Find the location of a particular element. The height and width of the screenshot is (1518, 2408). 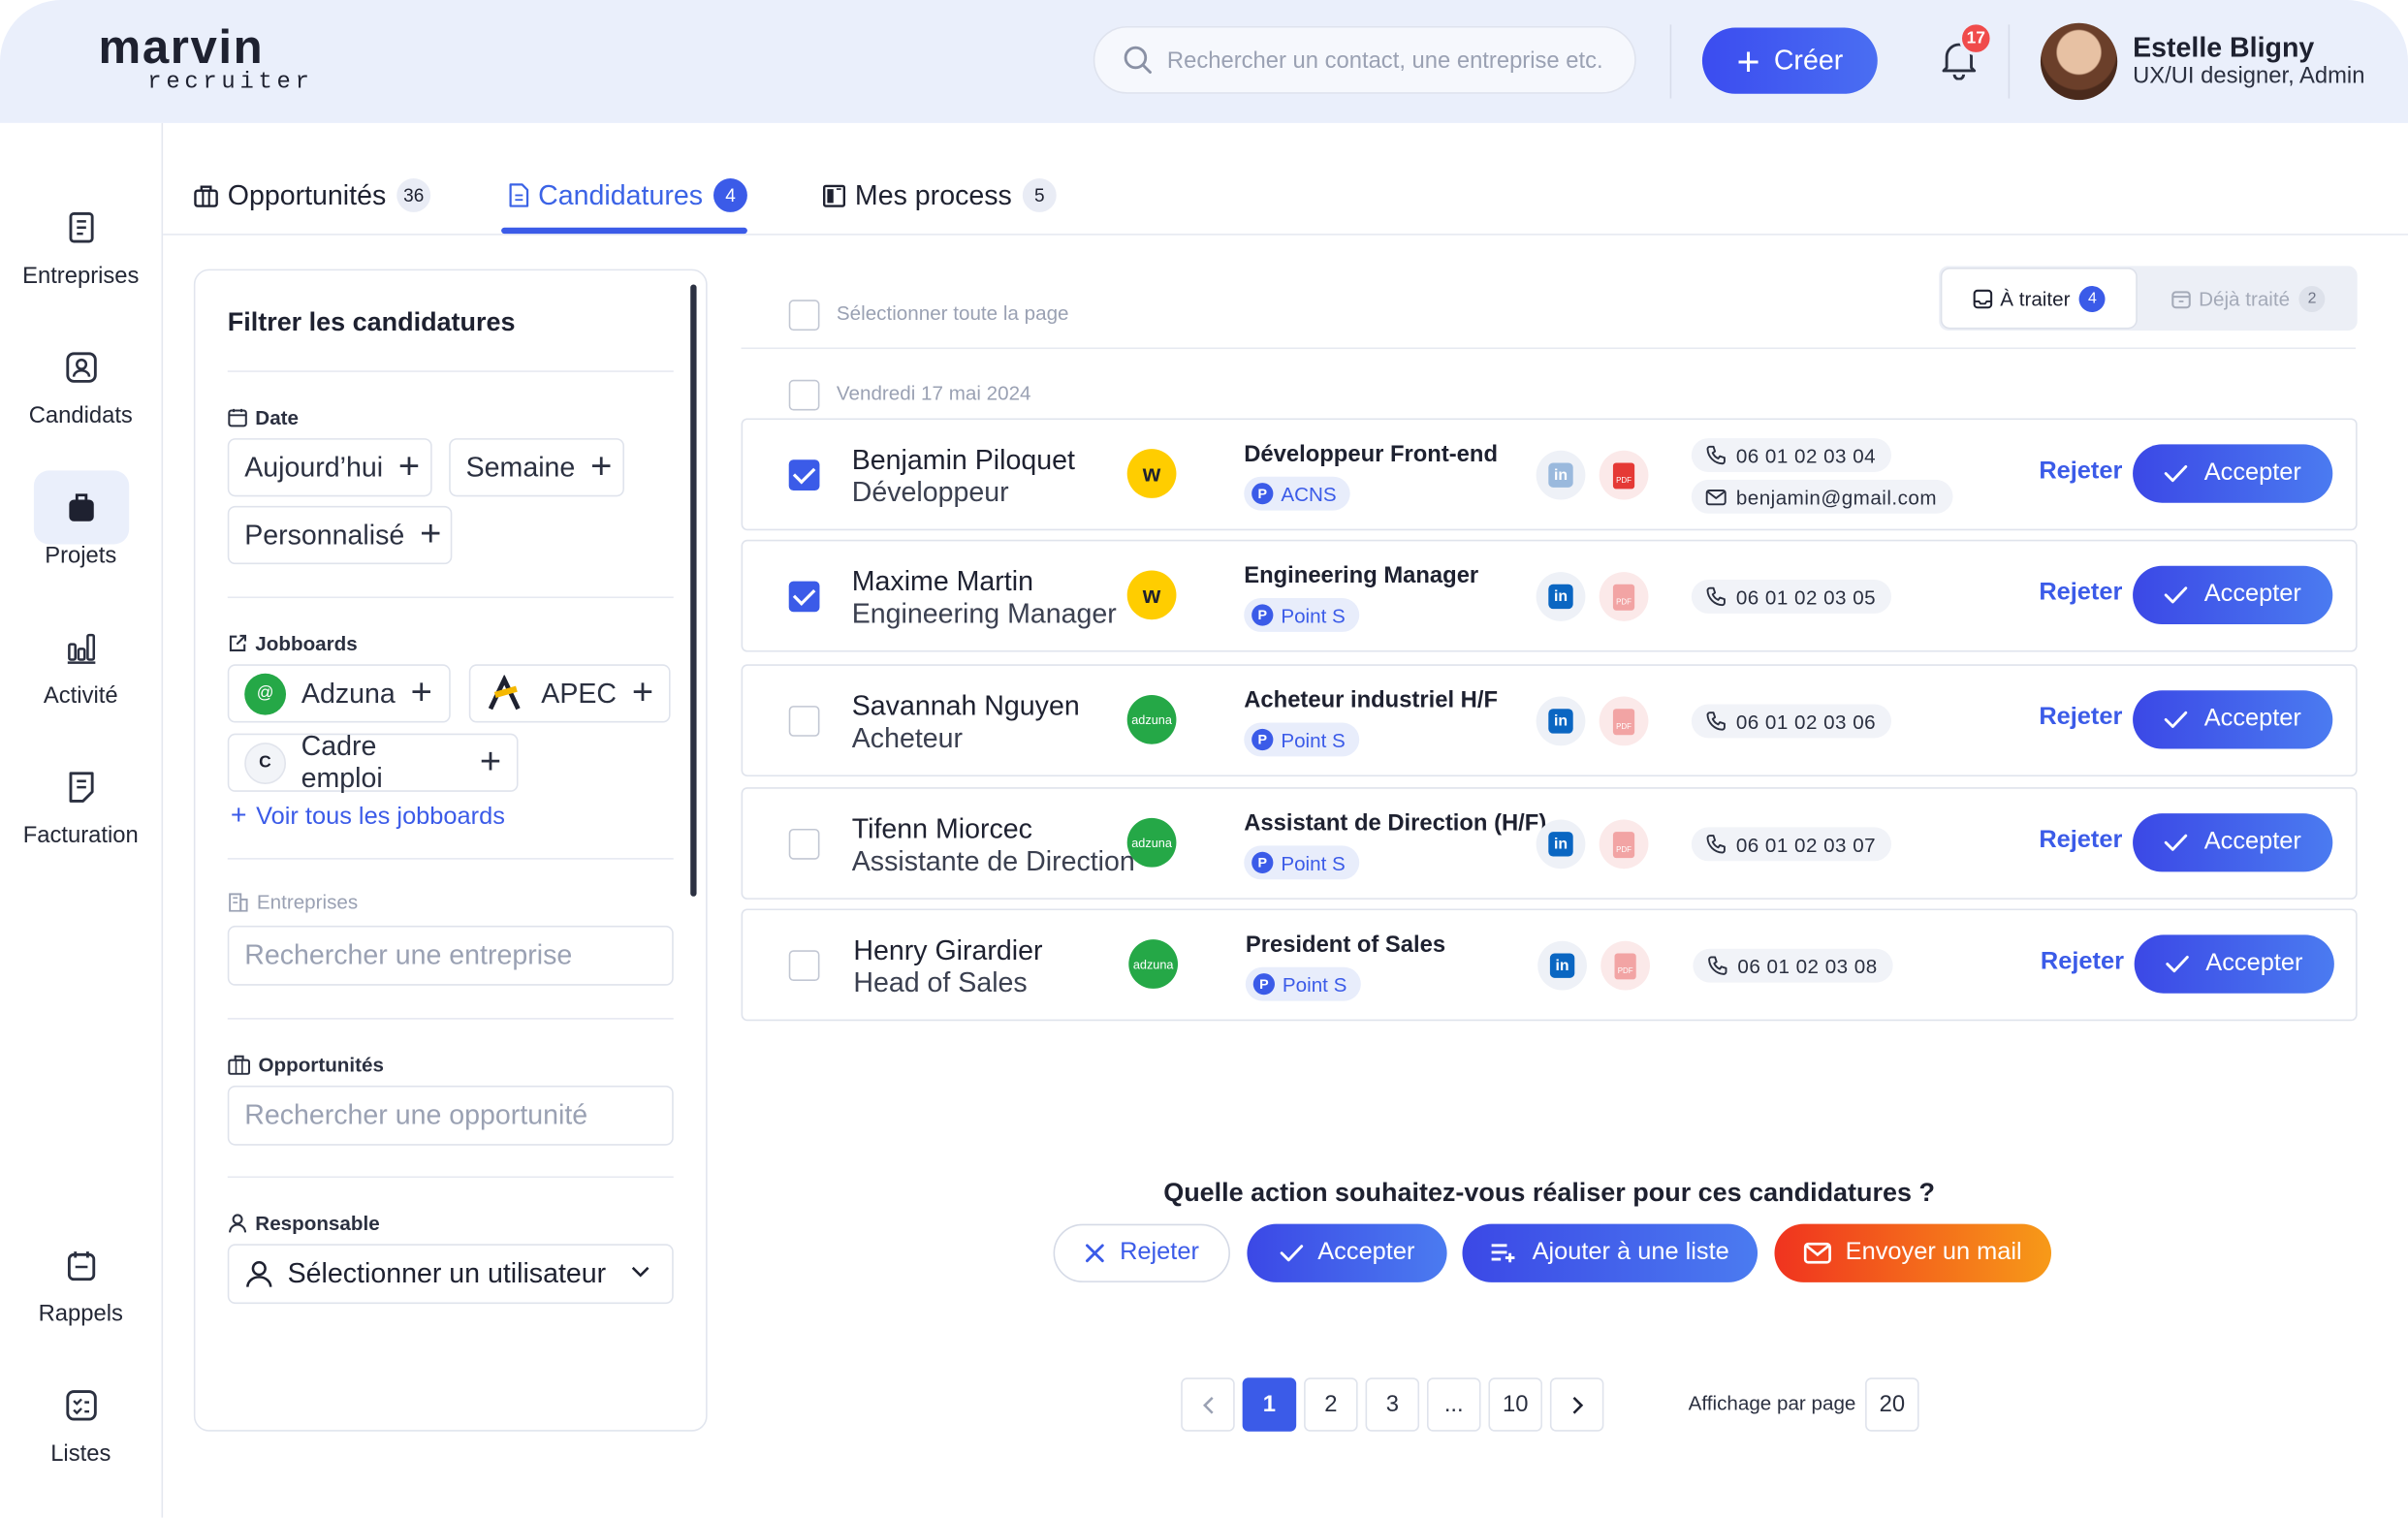

user-avatar is located at coordinates (2079, 61).